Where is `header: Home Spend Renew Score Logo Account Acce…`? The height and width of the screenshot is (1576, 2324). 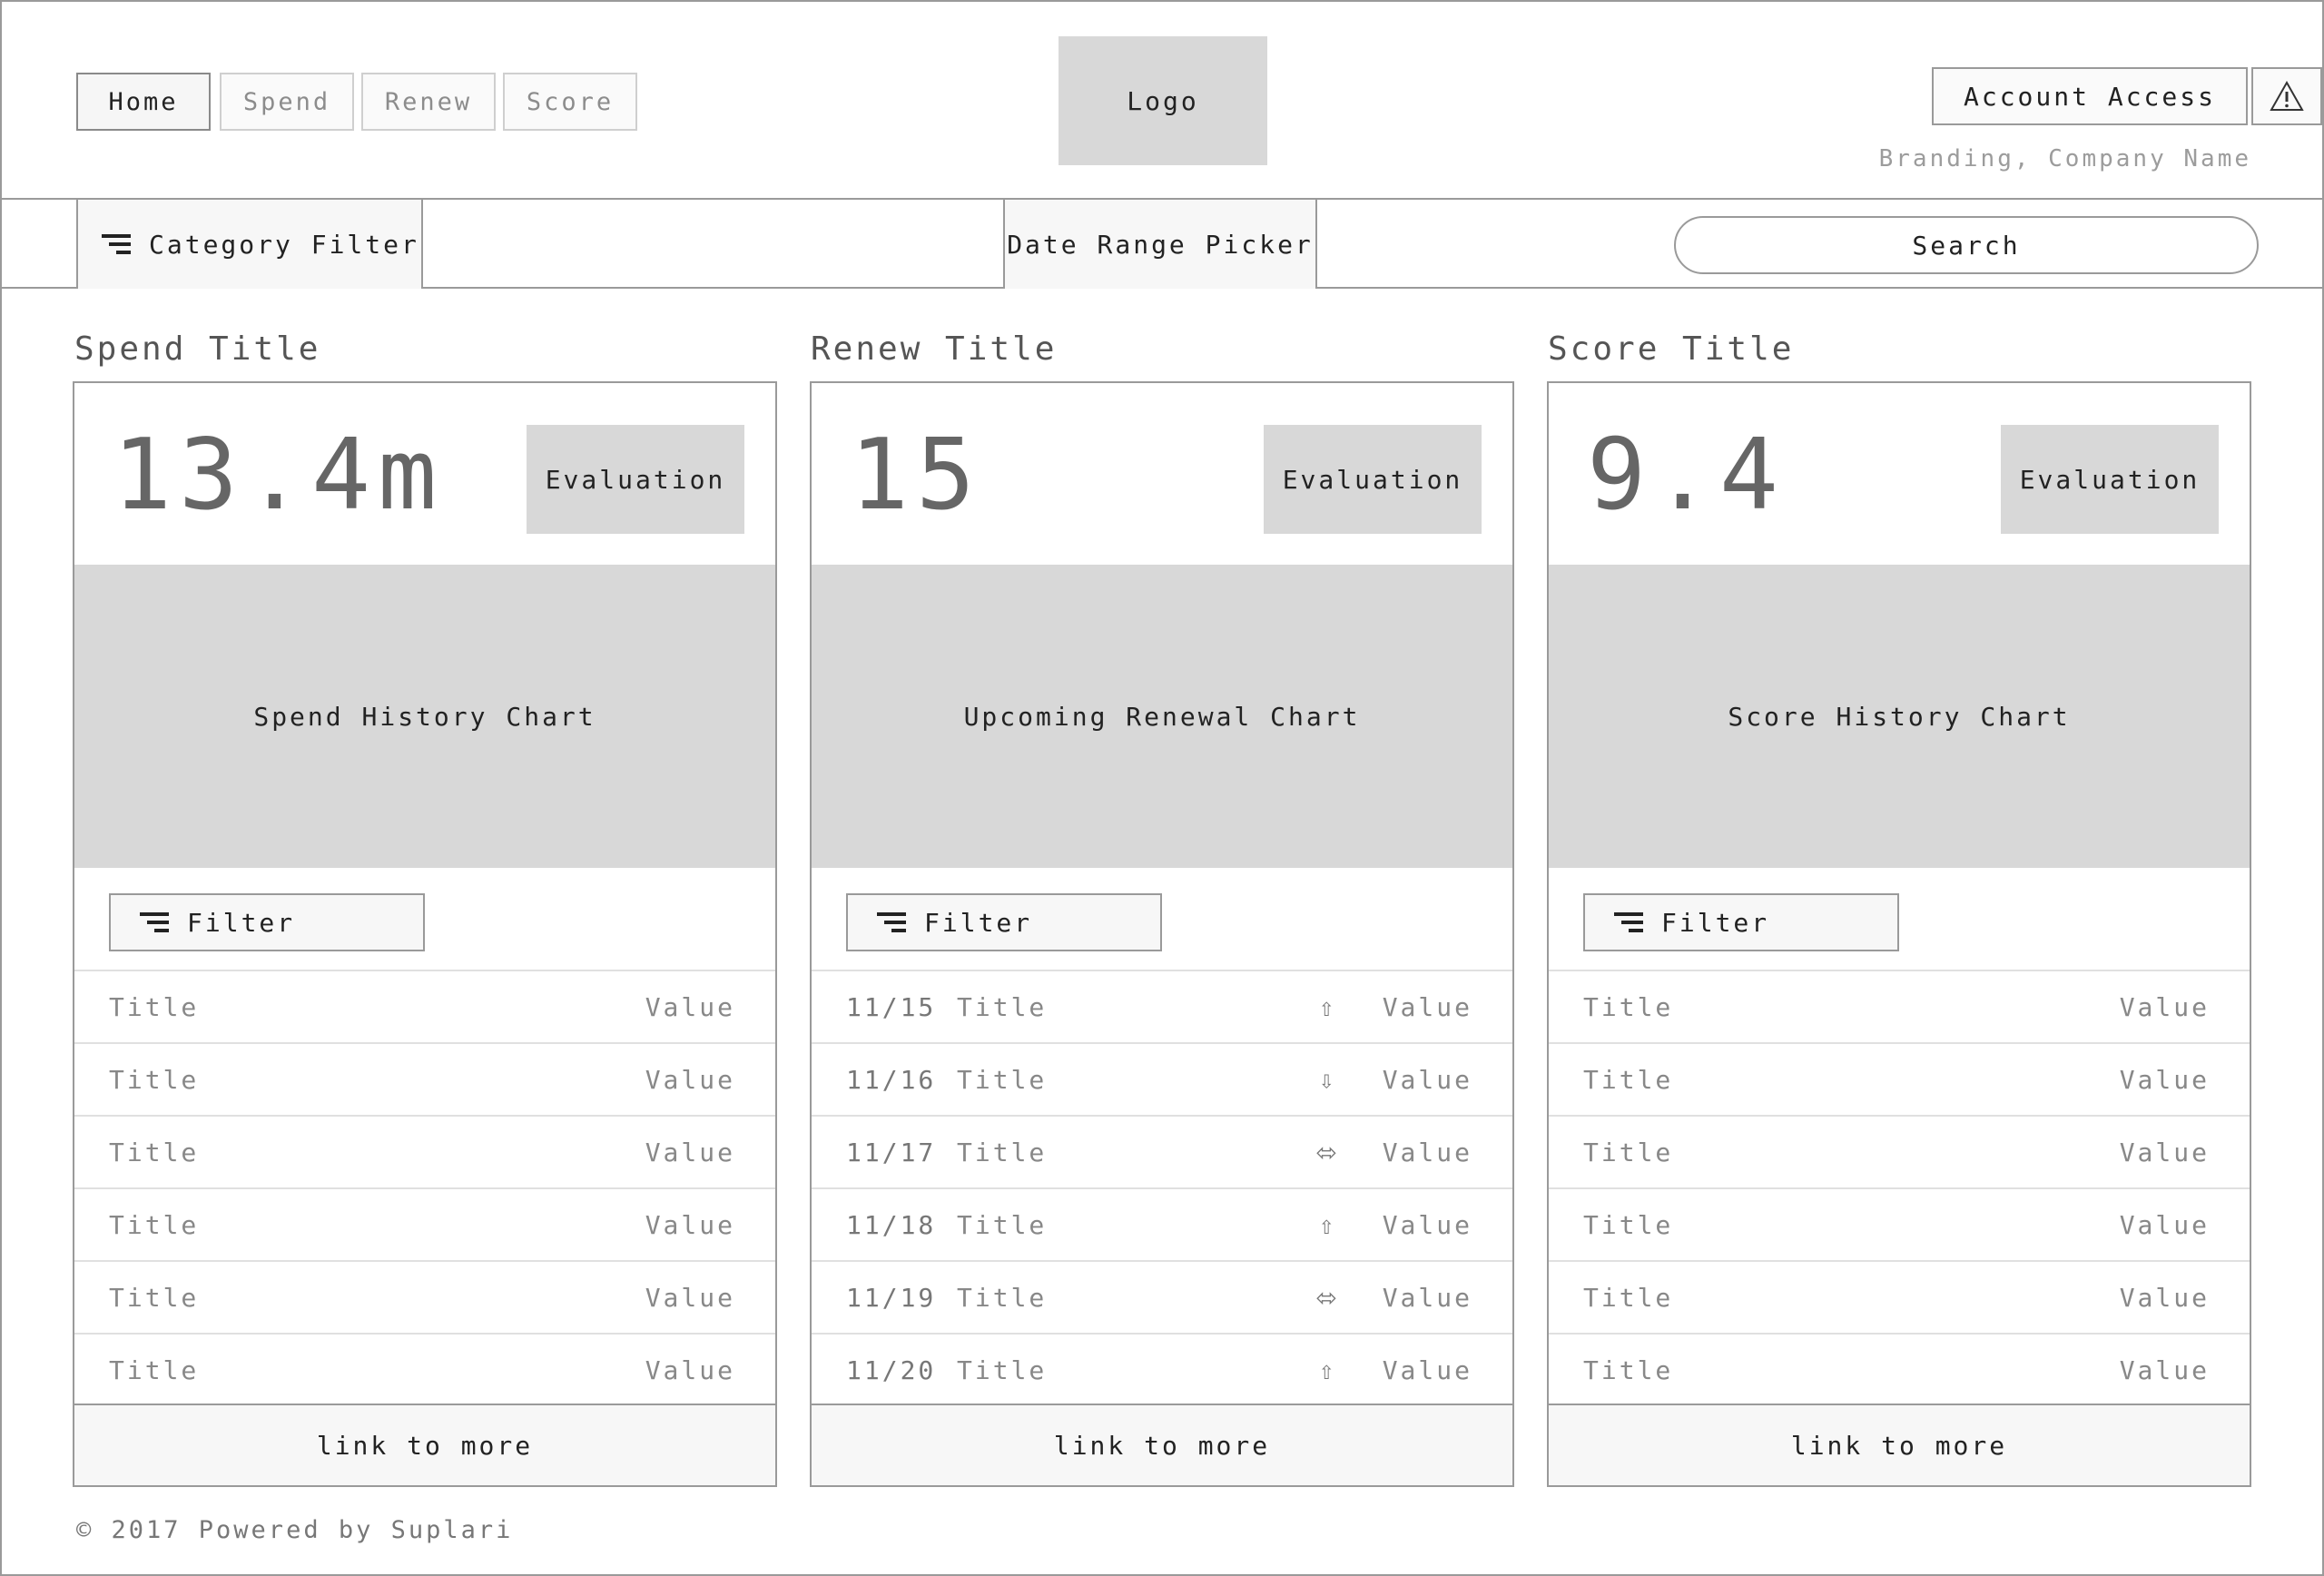 header: Home Spend Renew Score Logo Account Acce… is located at coordinates (1162, 100).